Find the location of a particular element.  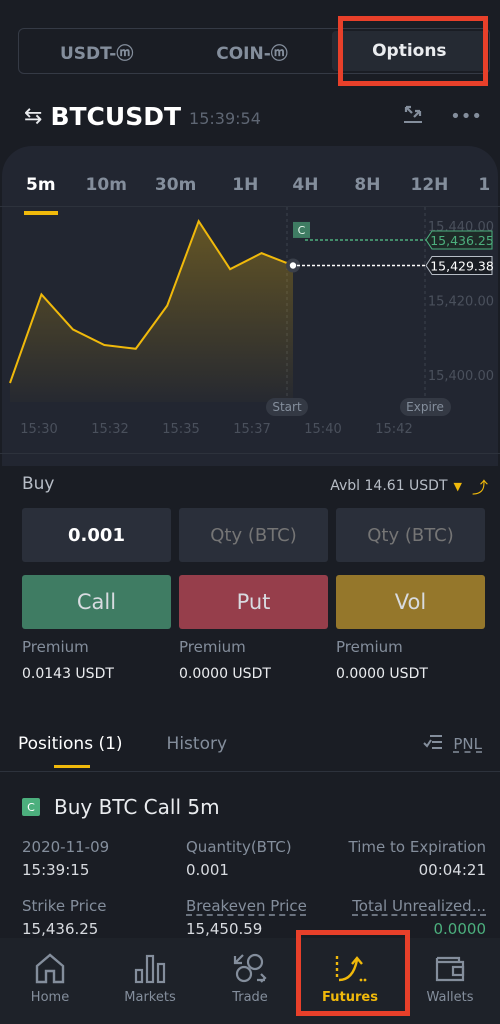

nav-futures: Futures is located at coordinates (350, 981).